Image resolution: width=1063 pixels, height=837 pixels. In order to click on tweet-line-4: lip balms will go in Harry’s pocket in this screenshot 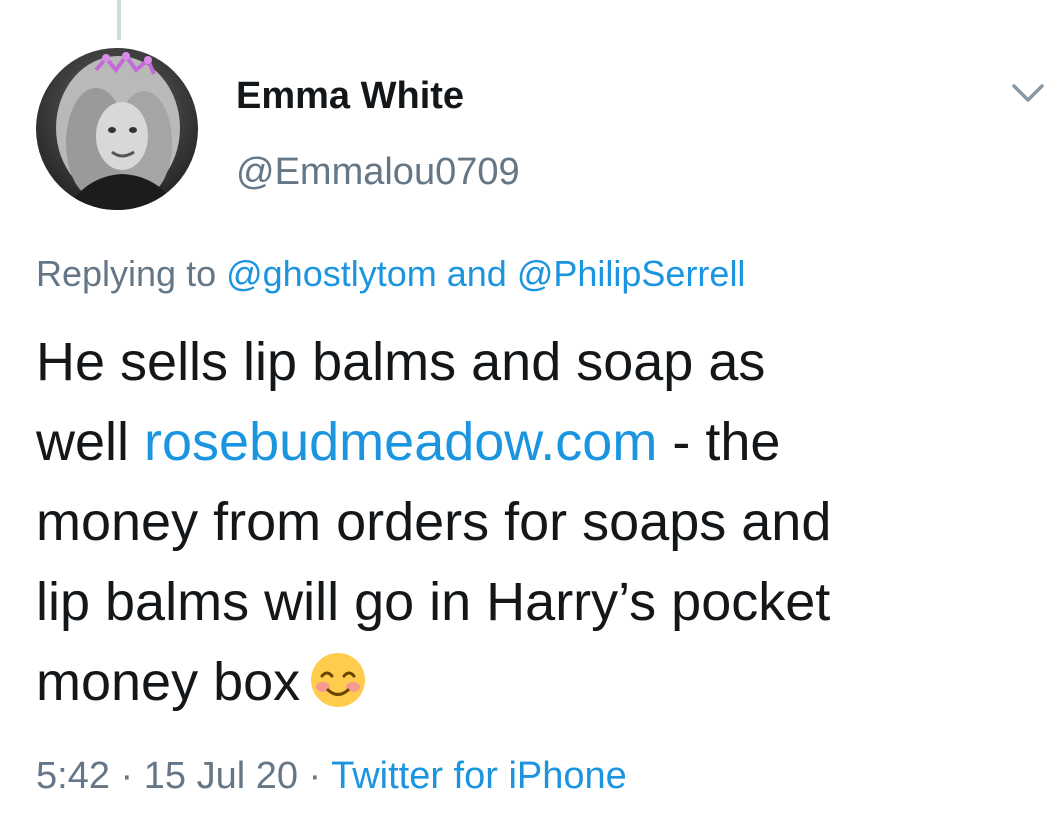, I will do `click(433, 602)`.